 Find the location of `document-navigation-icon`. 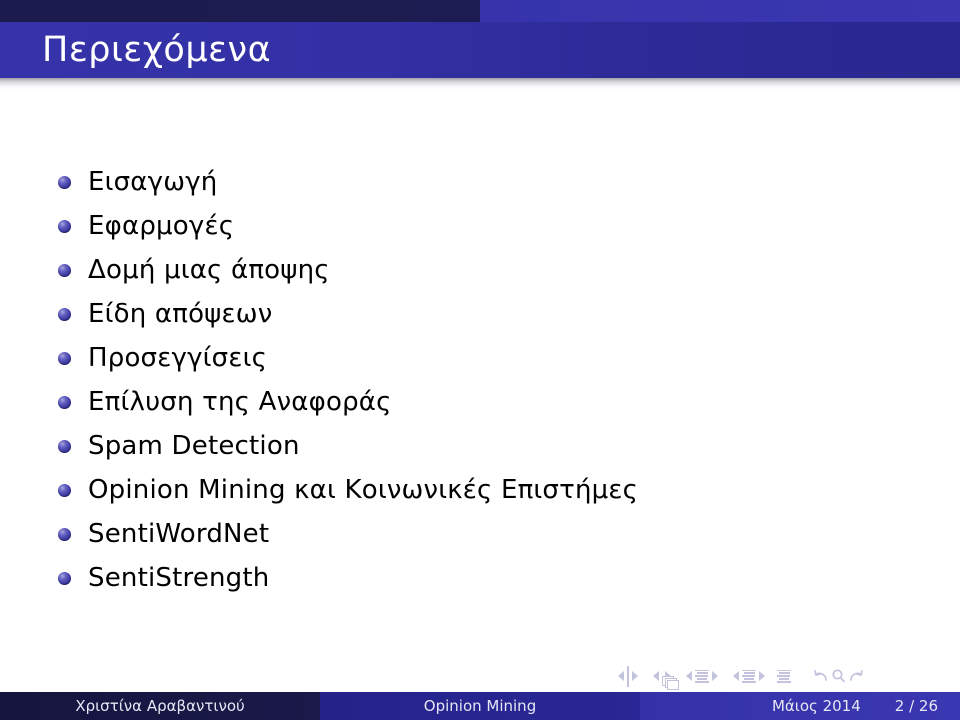

document-navigation-icon is located at coordinates (784, 676).